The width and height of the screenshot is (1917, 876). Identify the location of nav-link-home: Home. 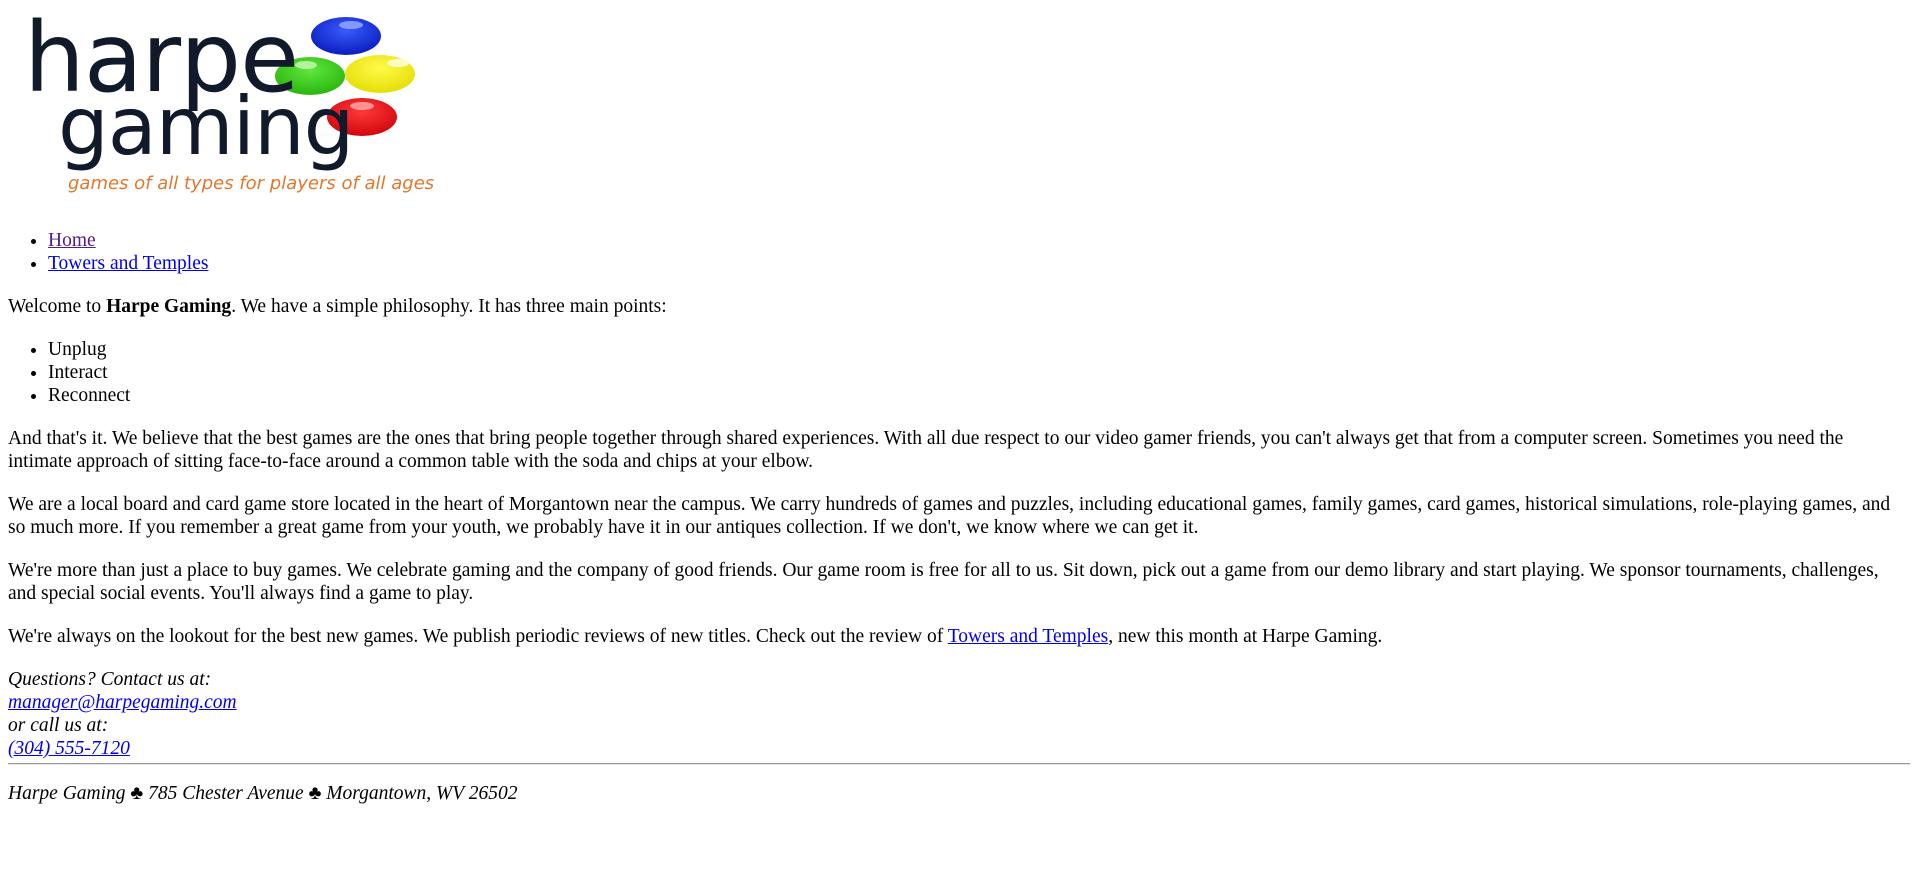
(72, 240).